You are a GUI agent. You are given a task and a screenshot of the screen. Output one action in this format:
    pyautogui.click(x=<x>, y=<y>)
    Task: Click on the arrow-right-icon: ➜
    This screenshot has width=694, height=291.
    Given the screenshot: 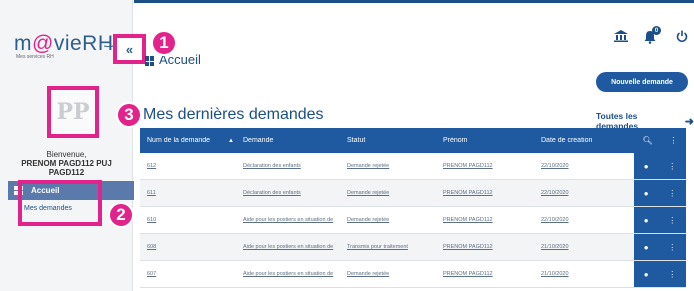 What is the action you would take?
    pyautogui.click(x=689, y=121)
    